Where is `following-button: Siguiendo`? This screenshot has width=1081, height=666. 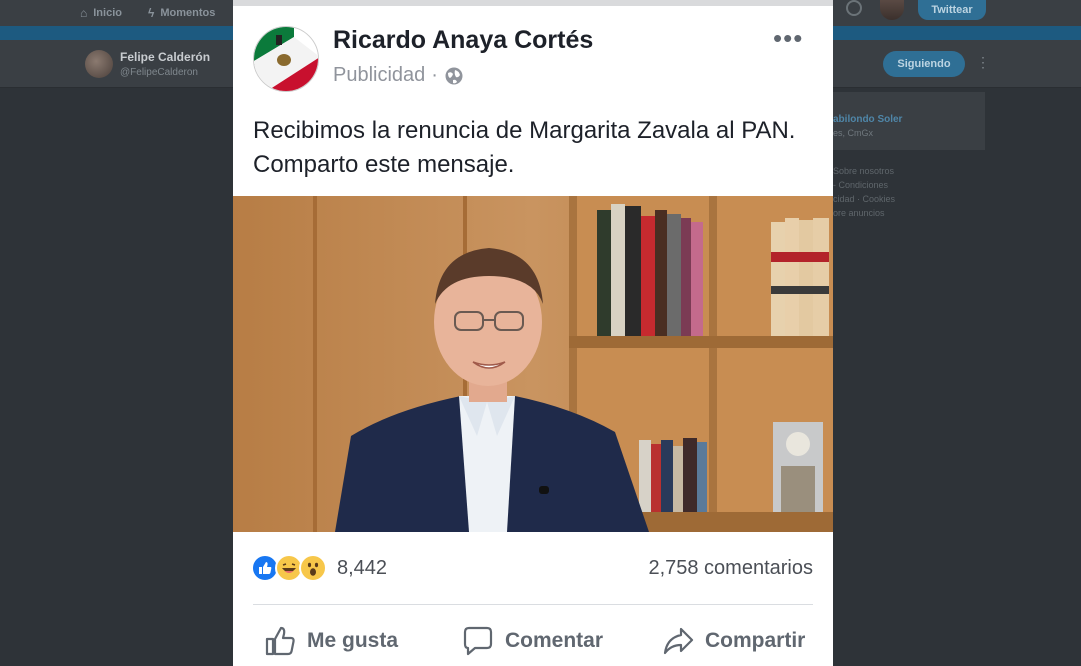
following-button: Siguiendo is located at coordinates (924, 64).